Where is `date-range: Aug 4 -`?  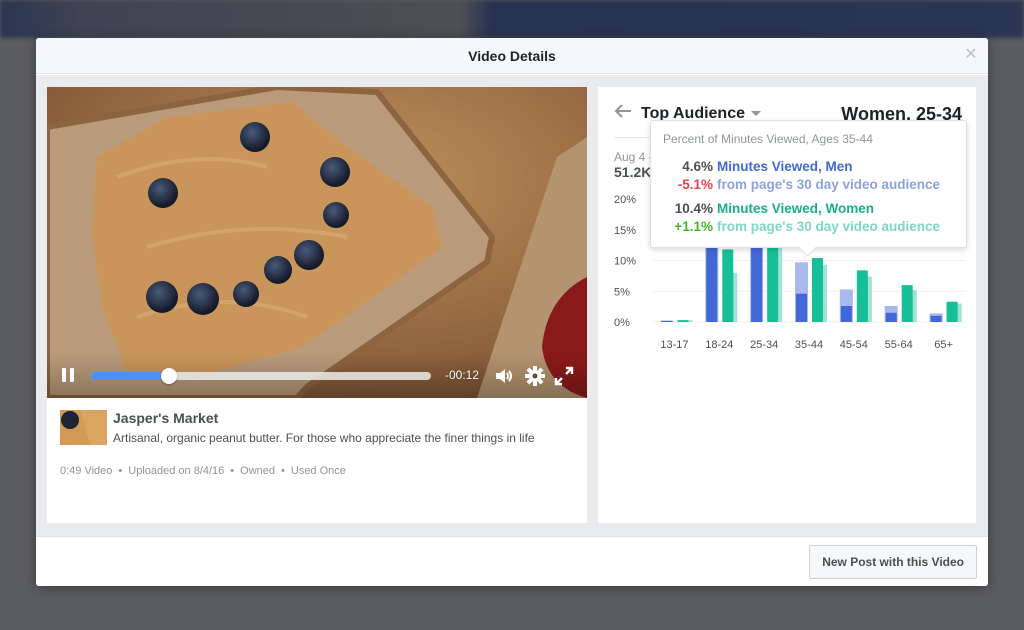
date-range: Aug 4 - is located at coordinates (633, 157).